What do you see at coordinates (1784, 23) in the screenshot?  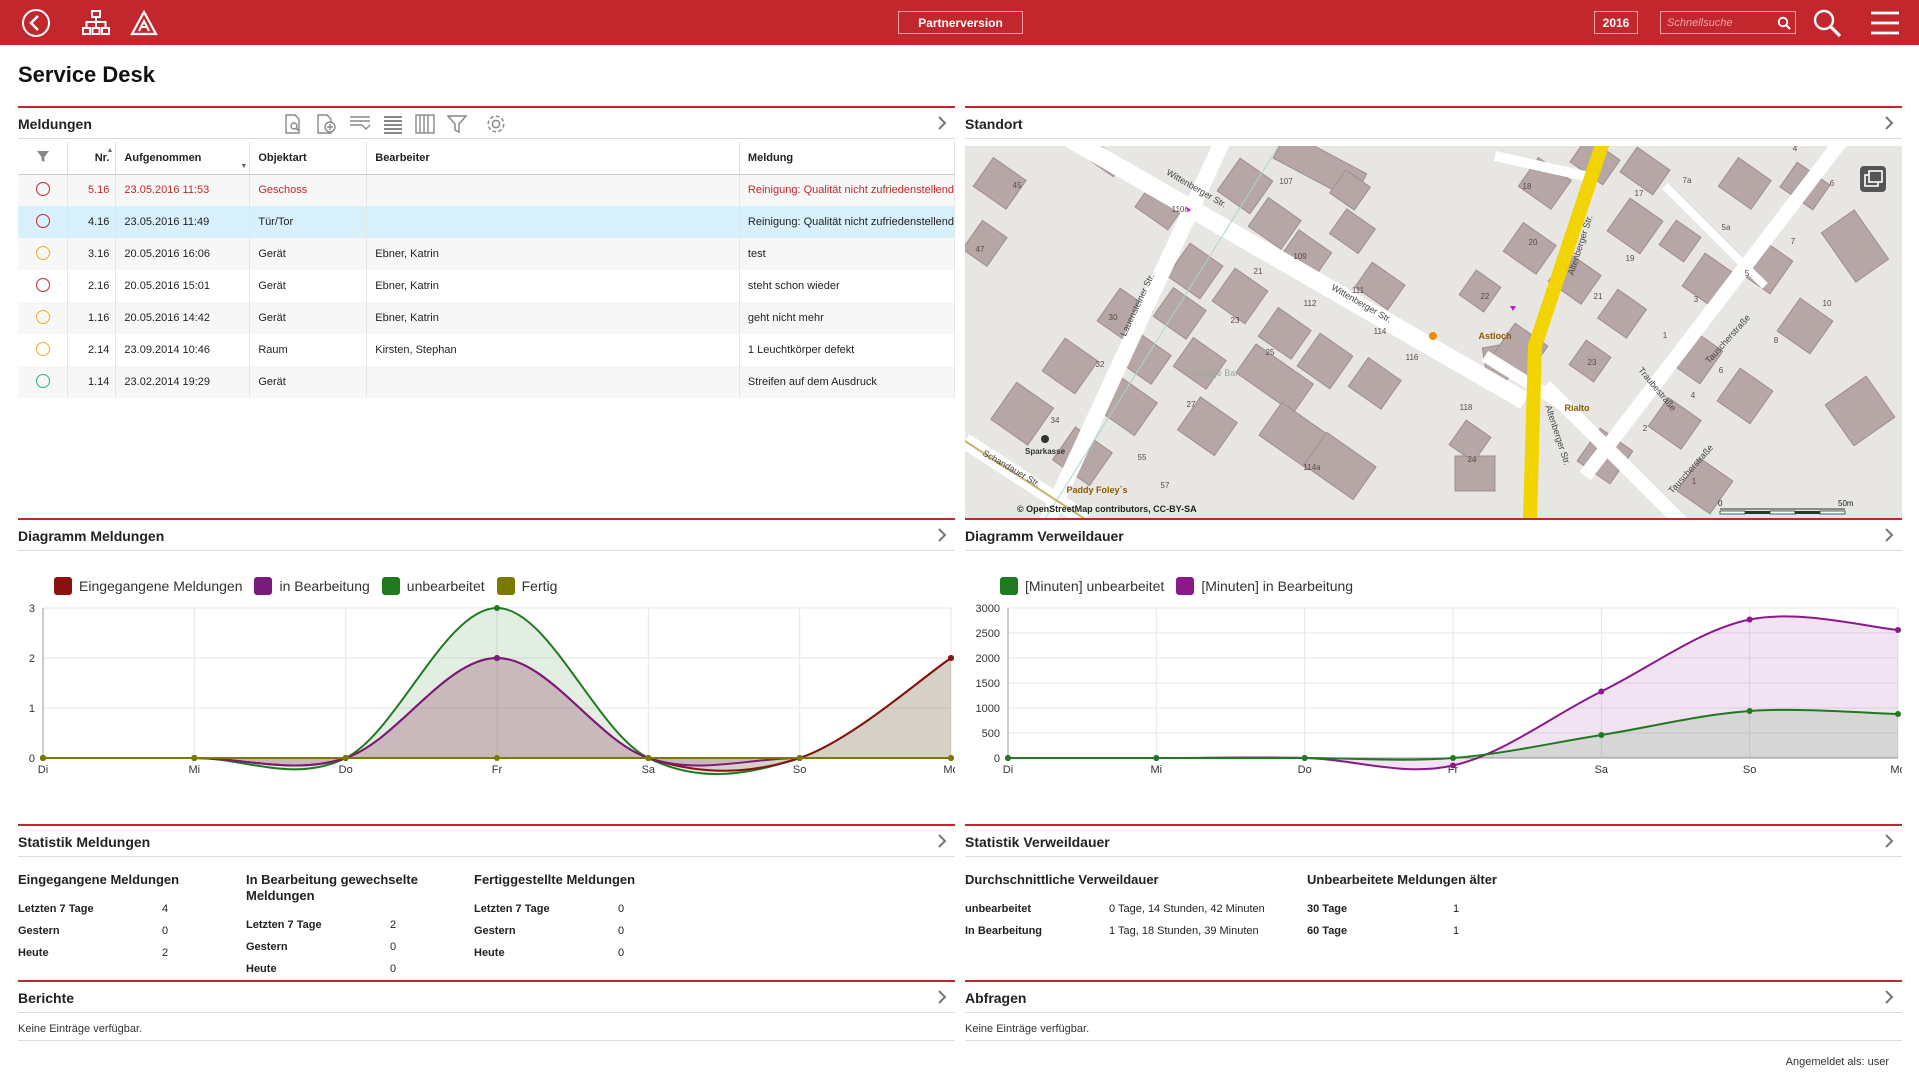 I see `search-icon` at bounding box center [1784, 23].